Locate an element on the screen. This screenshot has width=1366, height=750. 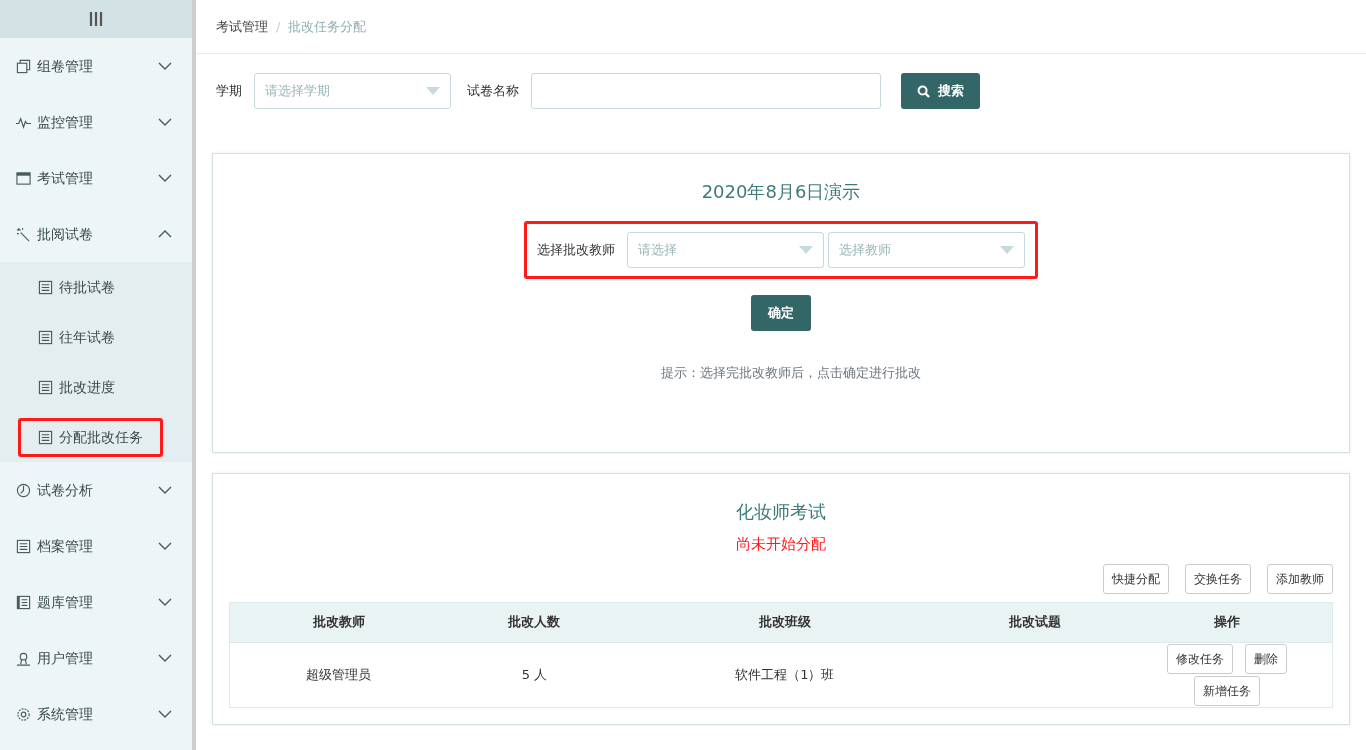
pulse-icon is located at coordinates (23, 122).